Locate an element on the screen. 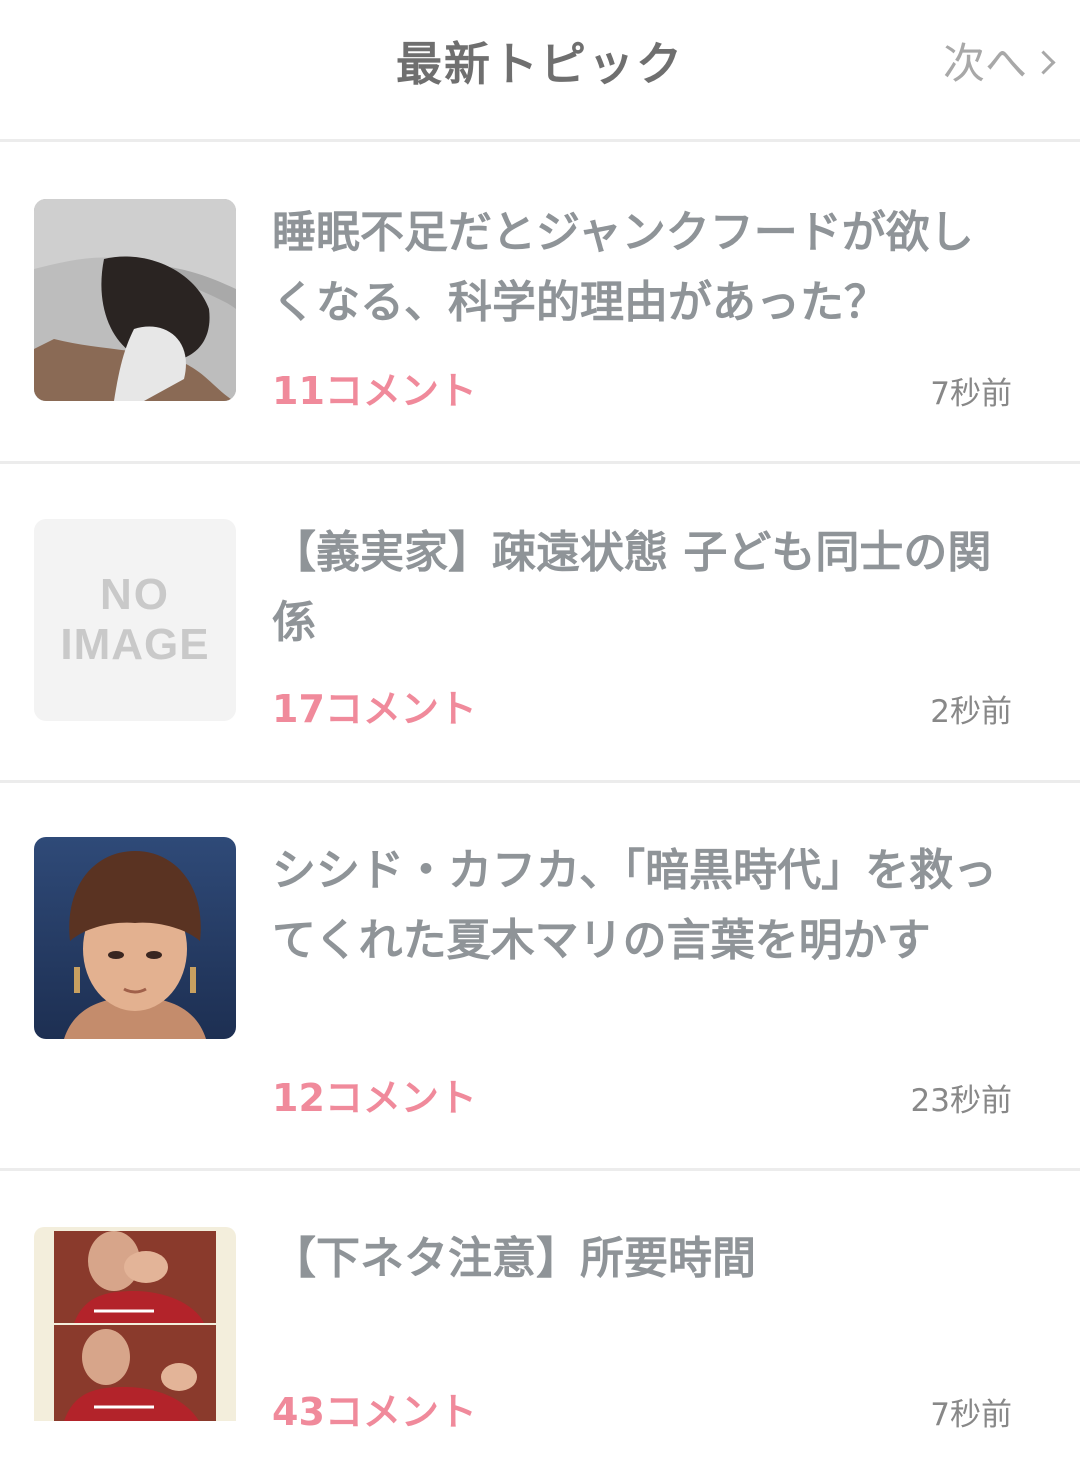 This screenshot has height=1476, width=1080. topic-title: 【義実家】疎遠状態 子ども同士の関係 is located at coordinates (642, 588).